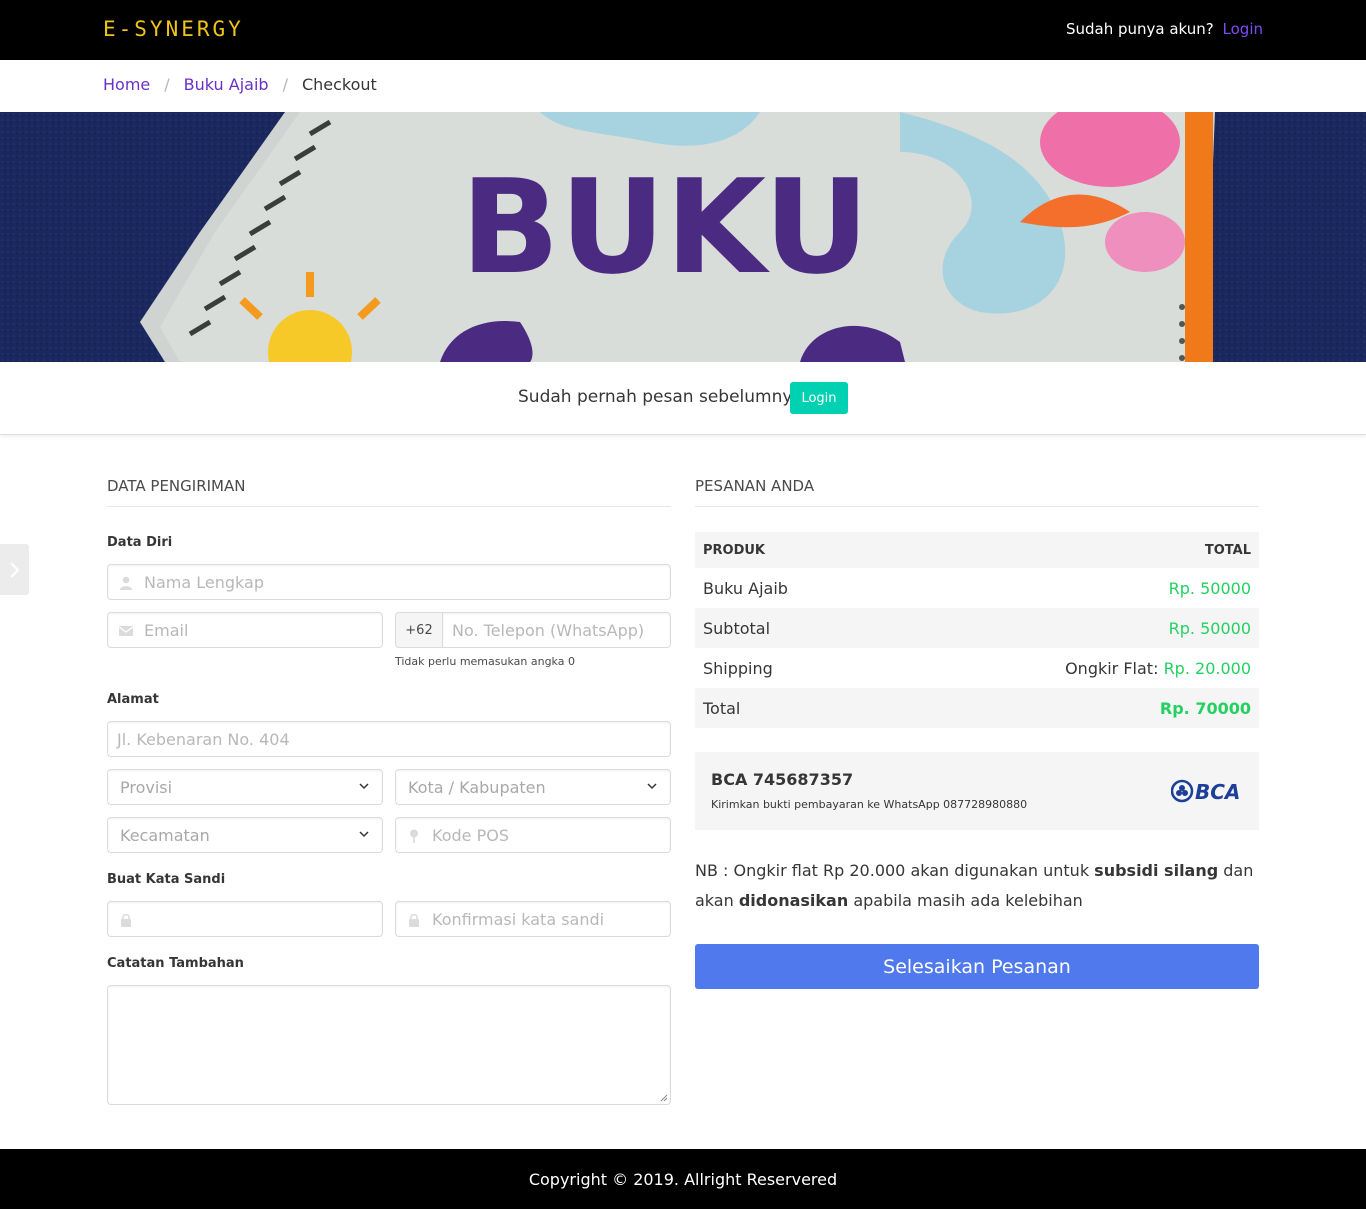 Image resolution: width=1366 pixels, height=1209 pixels. Describe the element at coordinates (166, 879) in the screenshot. I see `password-label: Buat Kata Sandi` at that location.